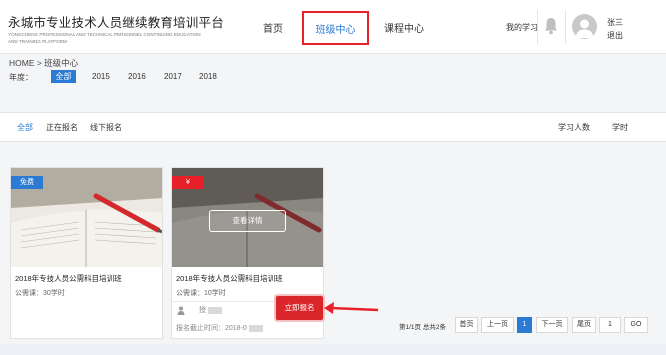 The image size is (666, 355). Describe the element at coordinates (351, 308) in the screenshot. I see `annotation-arrow-icon` at that location.